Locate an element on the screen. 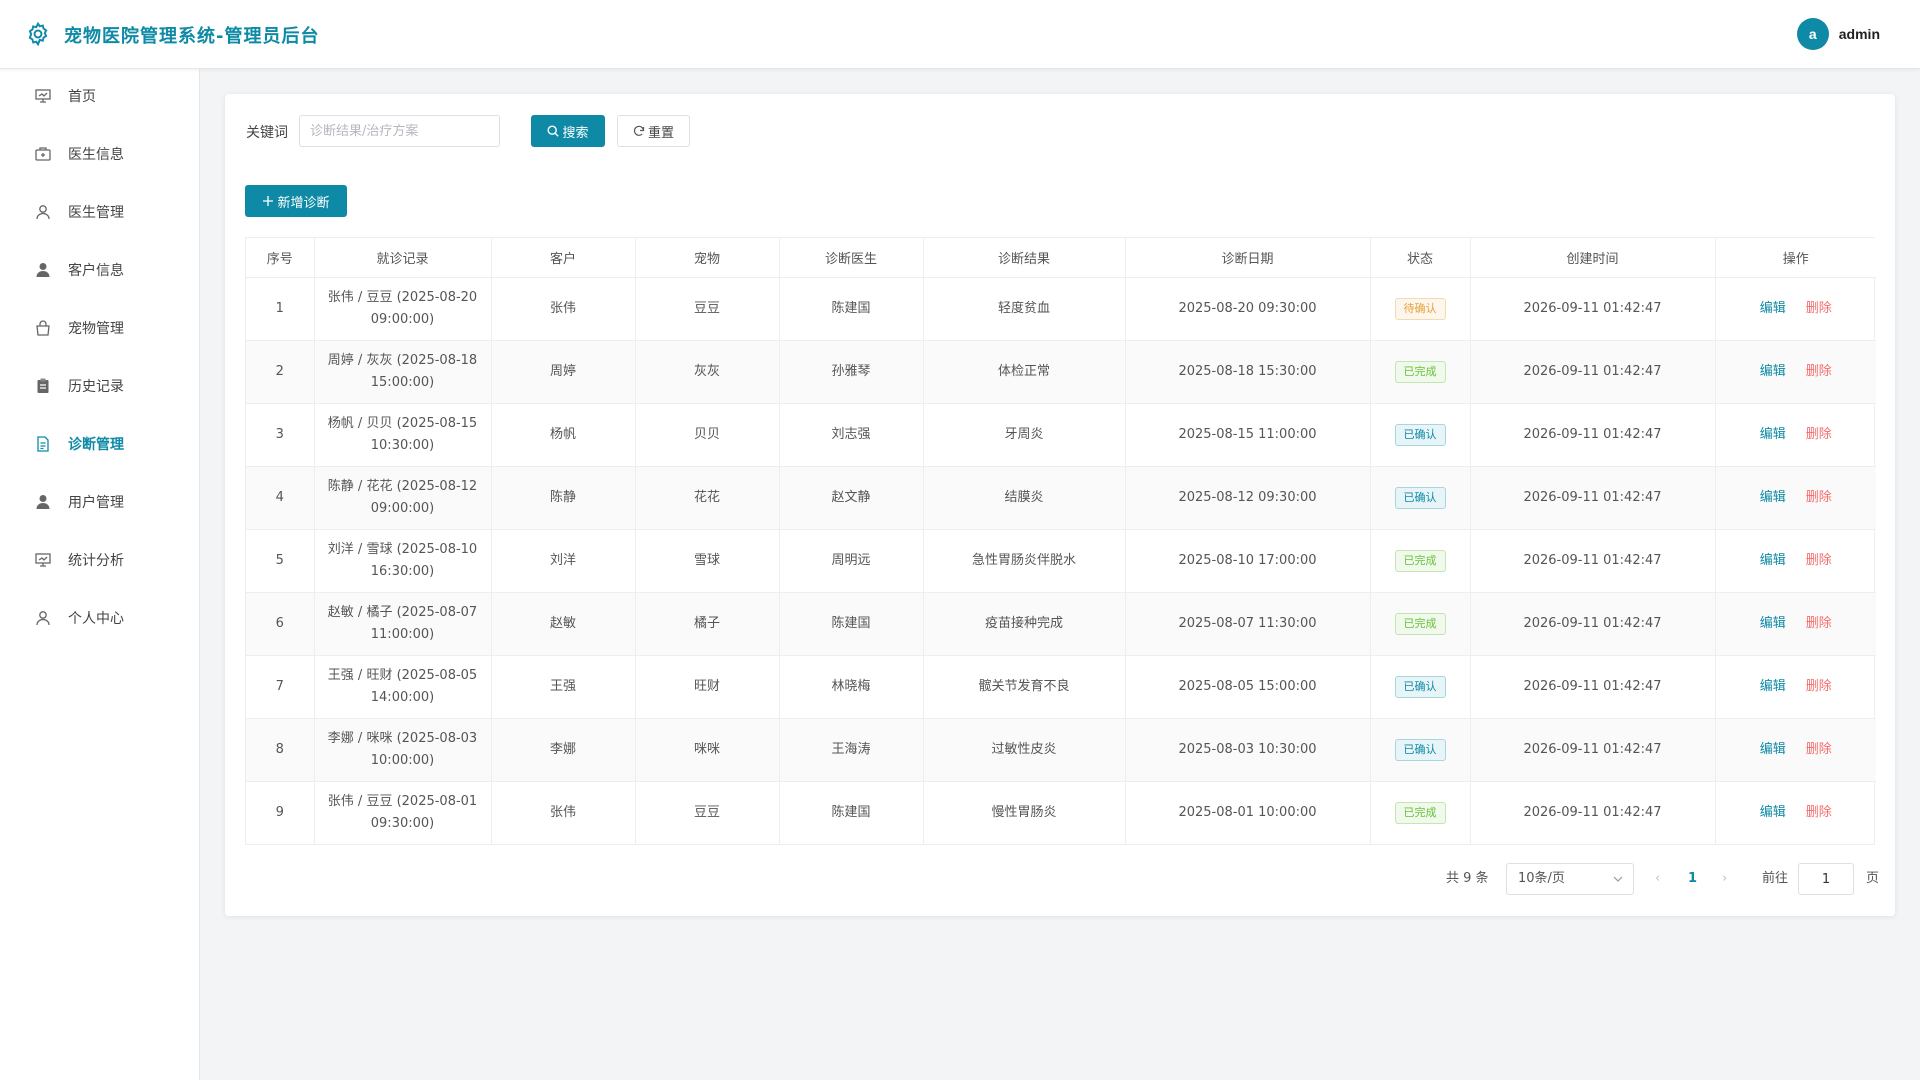  visit-record-cell: 张伟 / 豆豆 (2025-08-20 09:00:00) is located at coordinates (403, 309).